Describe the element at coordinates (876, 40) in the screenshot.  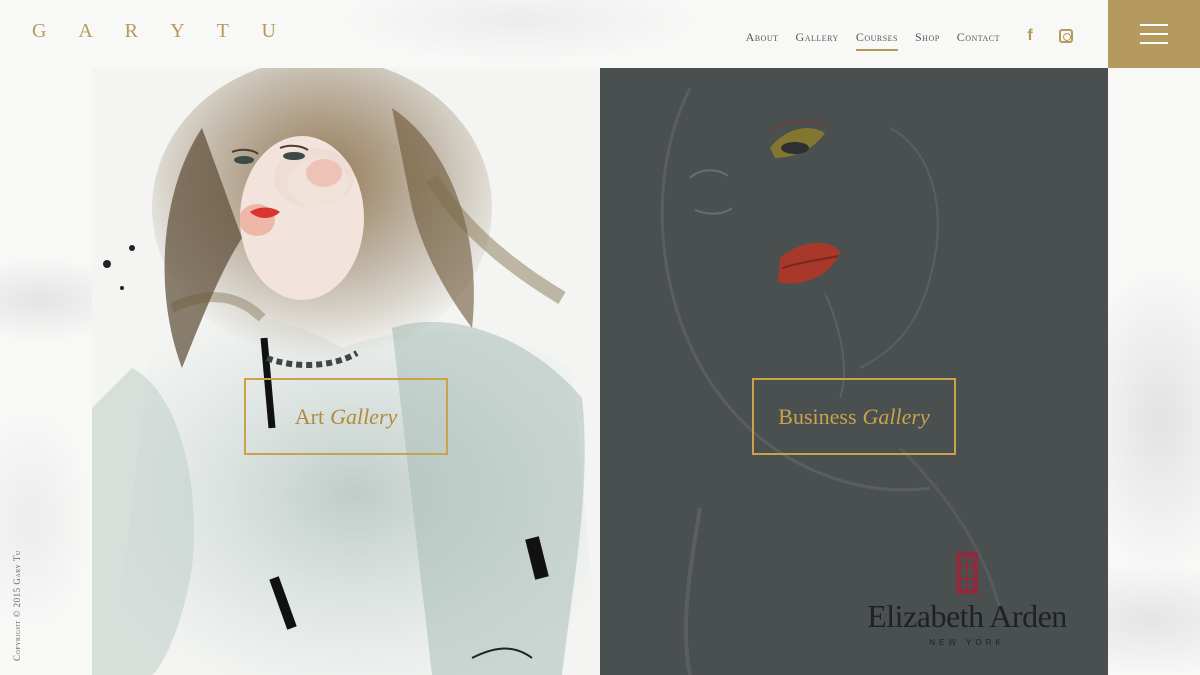
I see `nav-courses: Courses` at that location.